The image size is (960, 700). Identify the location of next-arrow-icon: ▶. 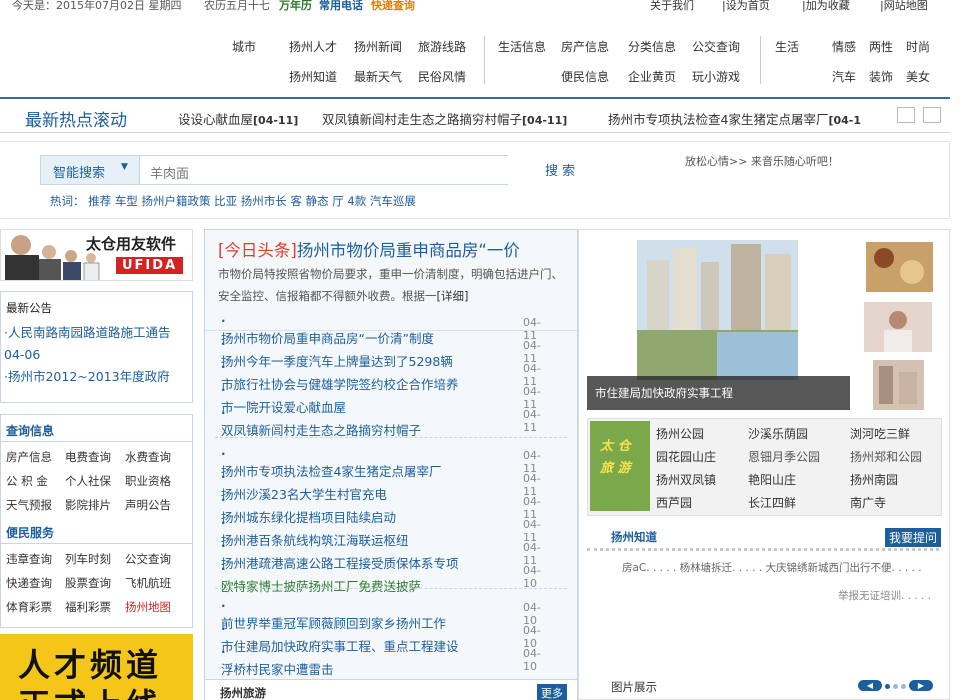
(921, 685).